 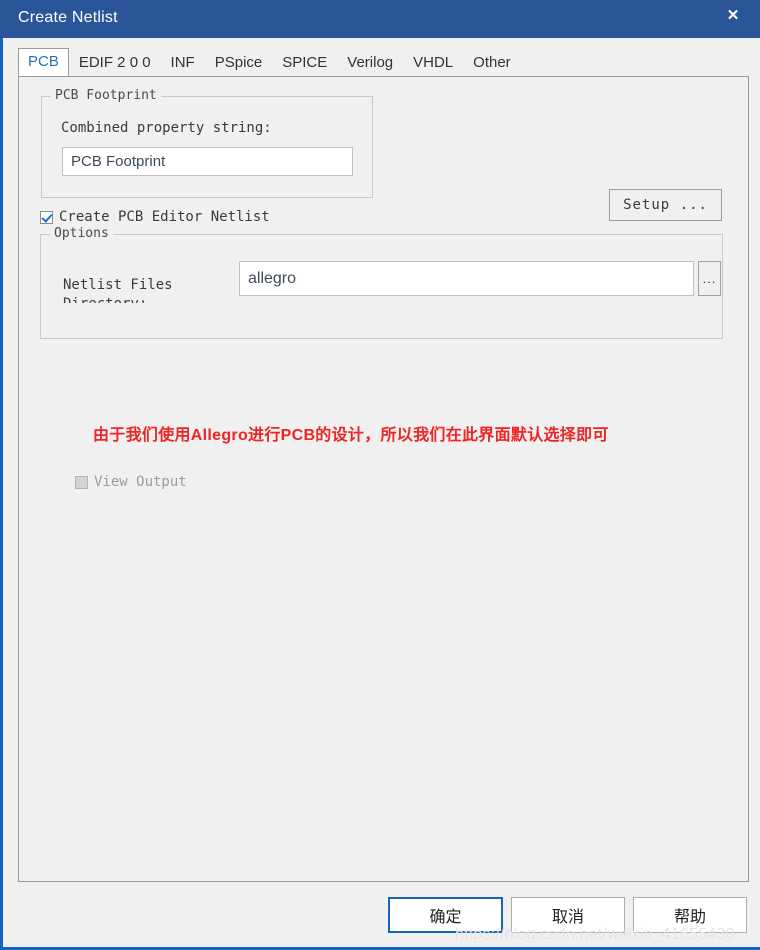 I want to click on close-icon: ✕, so click(x=733, y=15).